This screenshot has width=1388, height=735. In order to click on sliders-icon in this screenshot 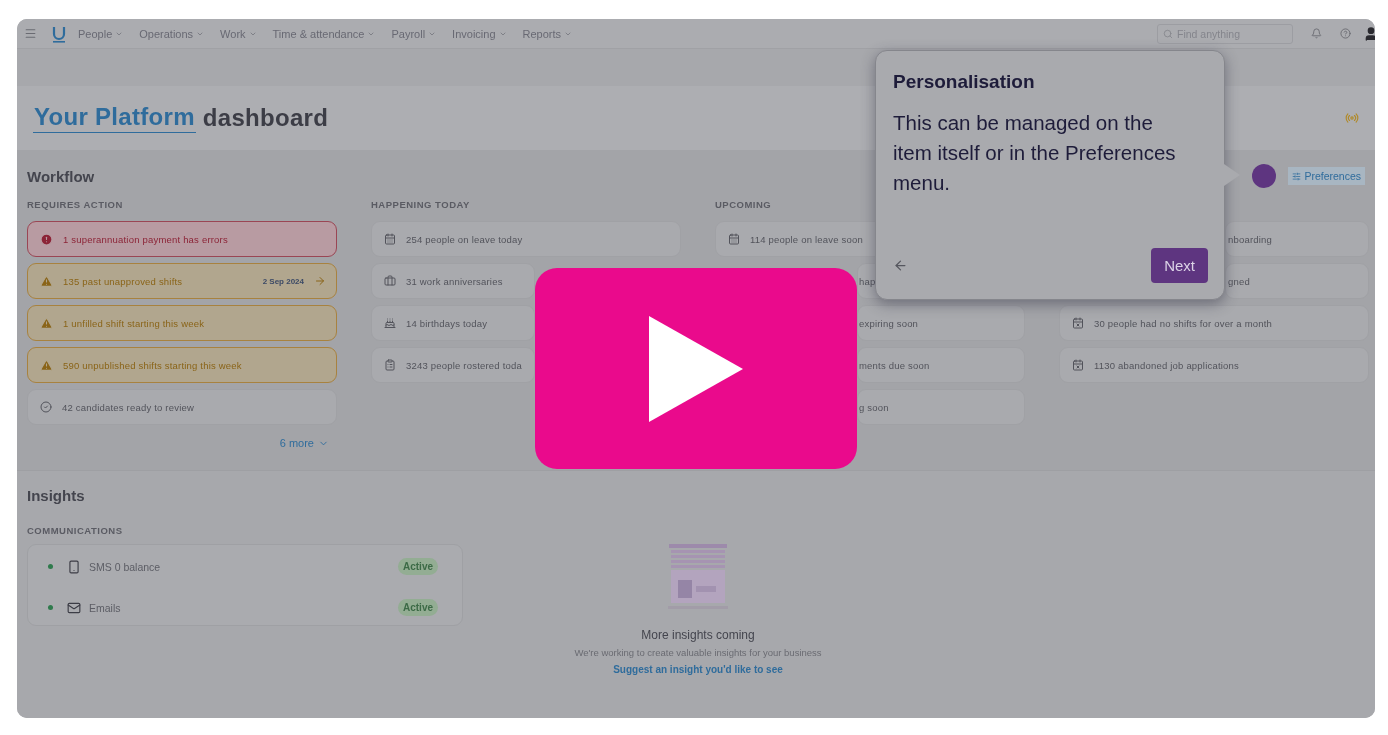, I will do `click(1297, 176)`.